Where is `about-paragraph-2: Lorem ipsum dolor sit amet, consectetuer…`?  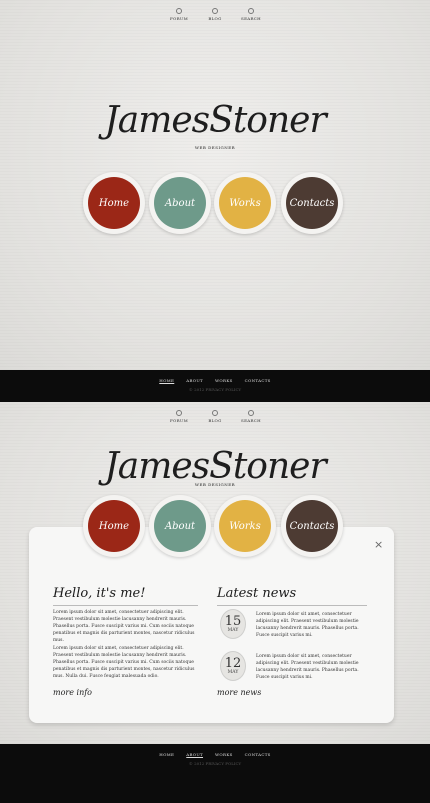 about-paragraph-2: Lorem ipsum dolor sit amet, consectetuer… is located at coordinates (124, 662).